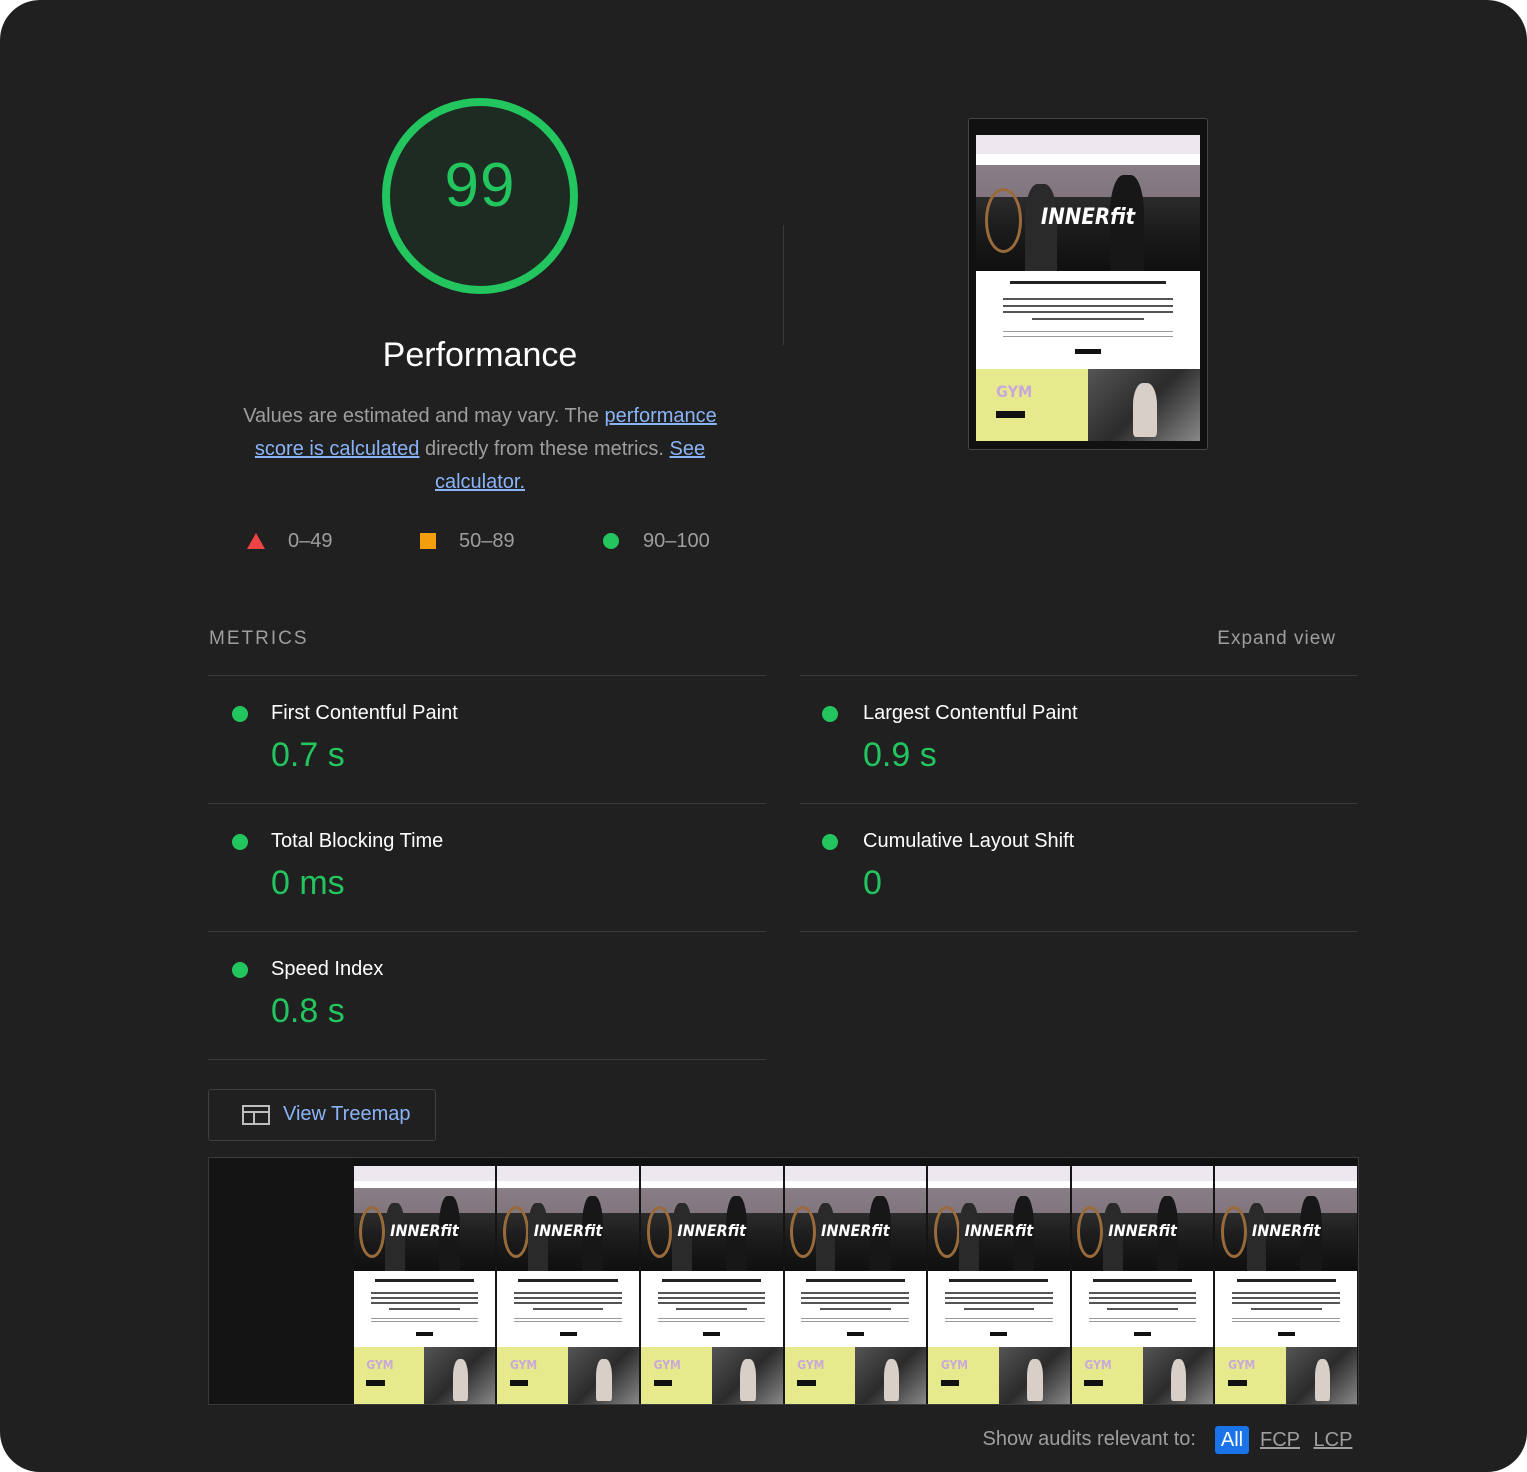  I want to click on metric-cls: Cumulative Layout Shift 0, so click(1079, 868).